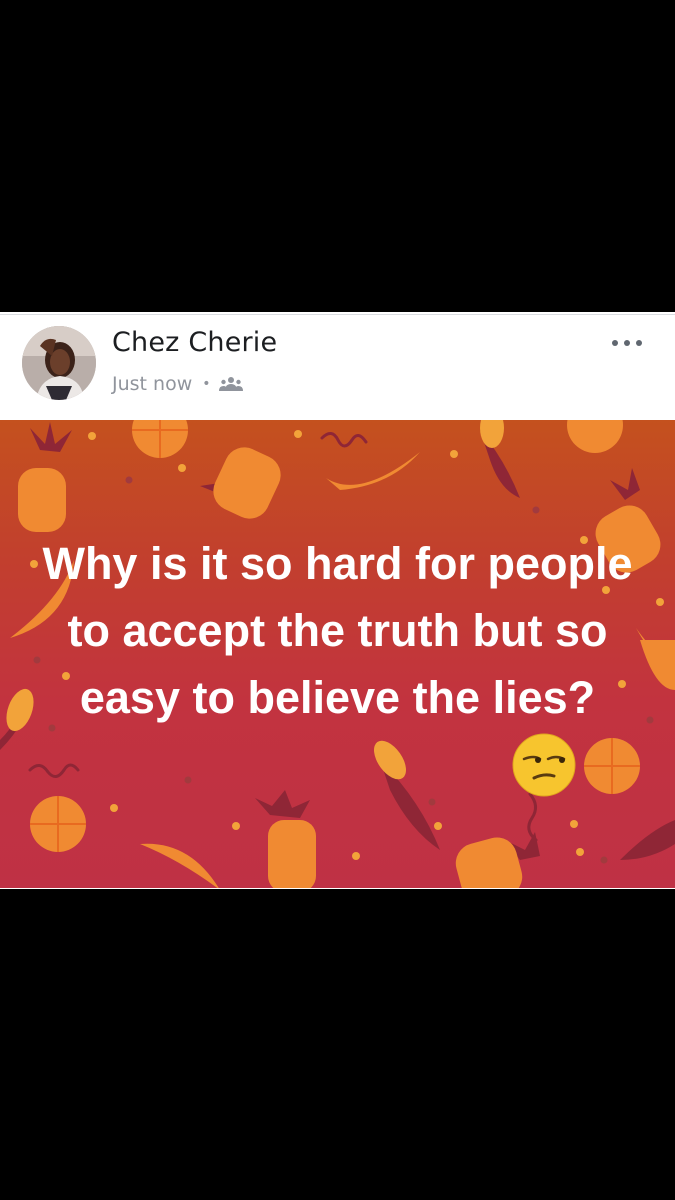 The image size is (675, 1200). Describe the element at coordinates (230, 384) in the screenshot. I see `friends-icon` at that location.